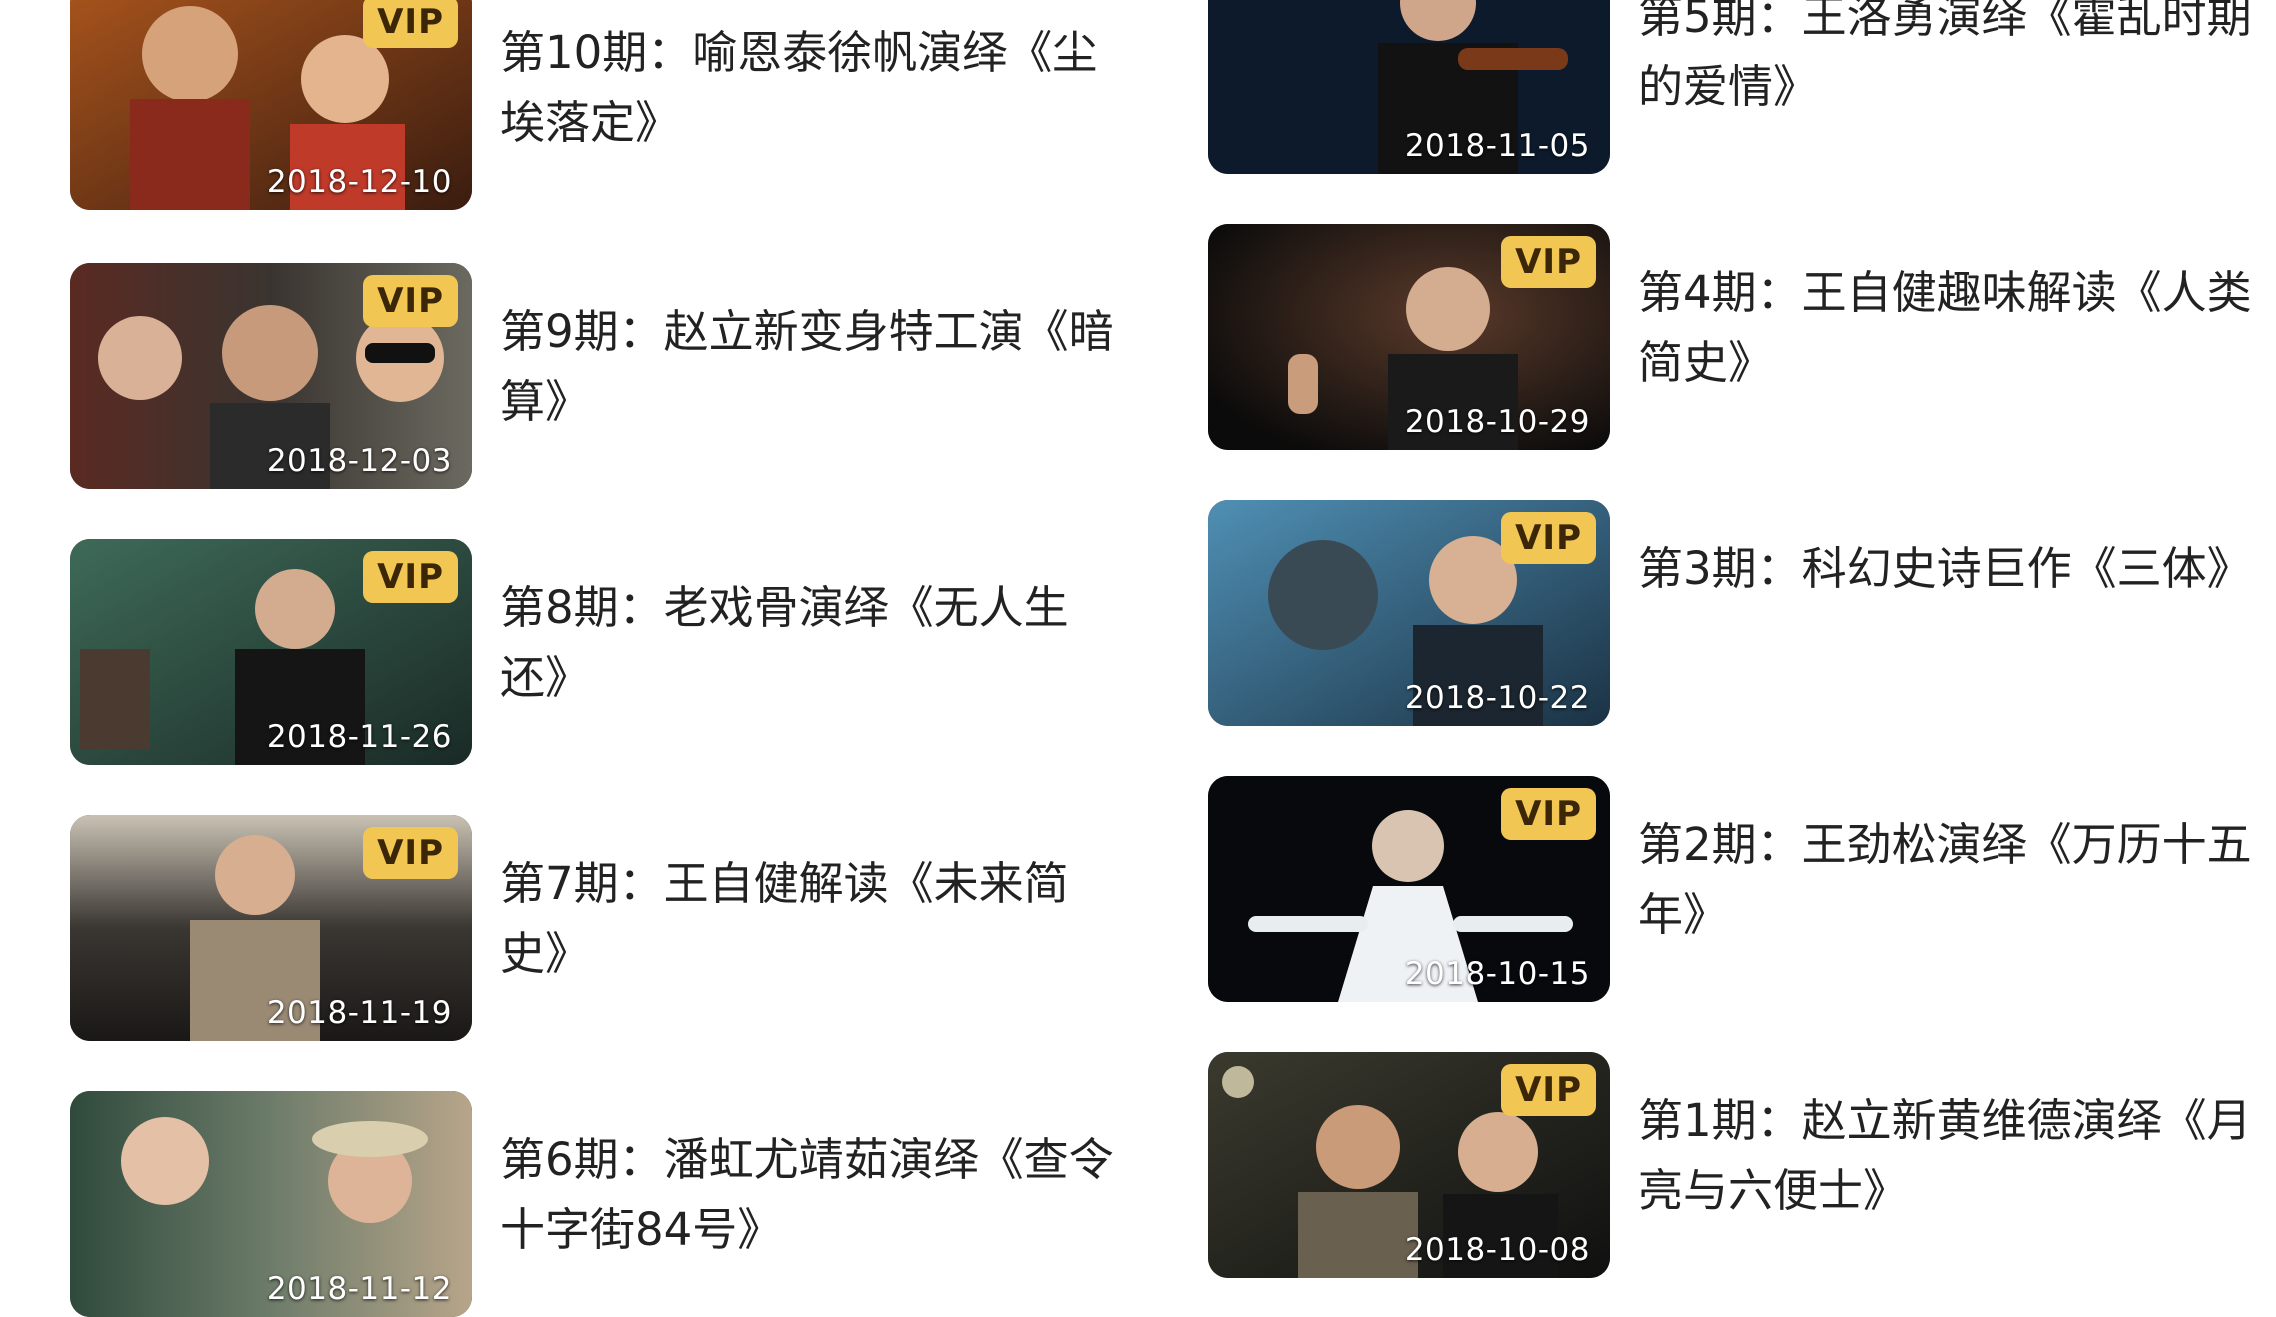  I want to click on episode-item: VIP 2018-11-19 第7期：王自健解读《未来简史》, so click(569, 928).